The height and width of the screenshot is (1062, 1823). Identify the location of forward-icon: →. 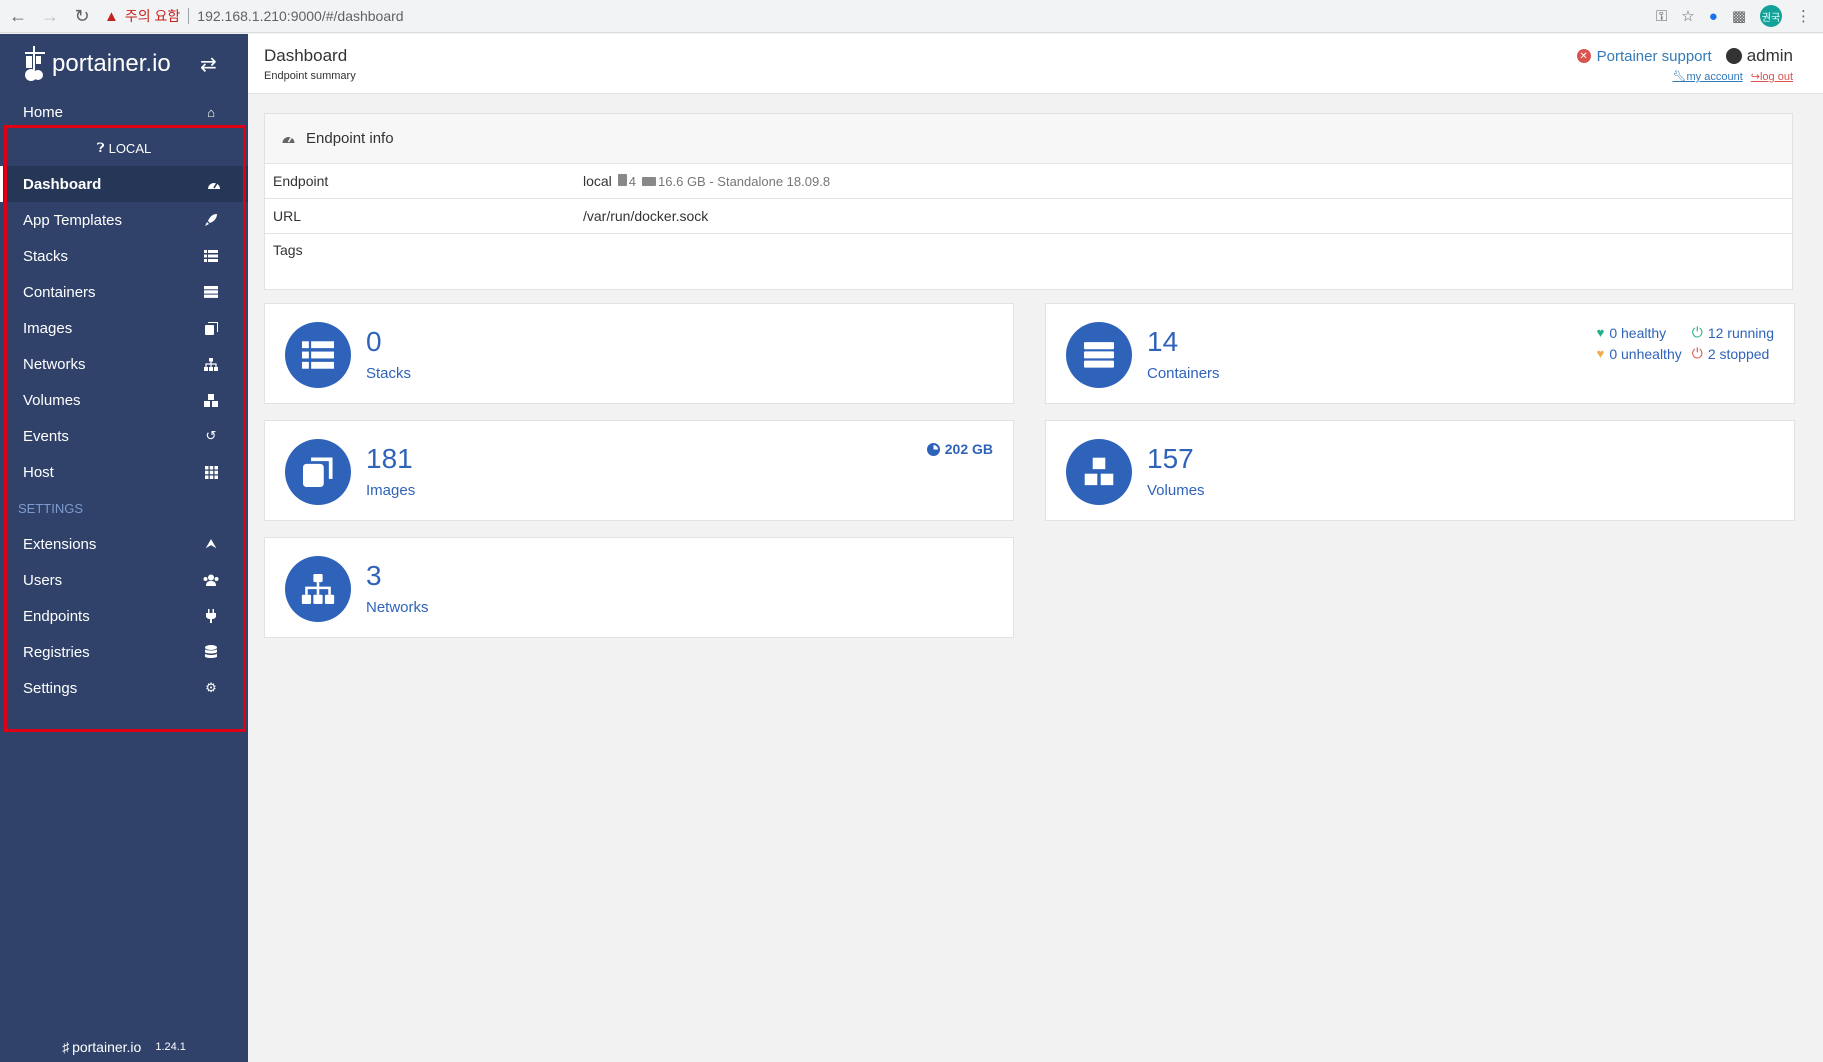
(50, 16).